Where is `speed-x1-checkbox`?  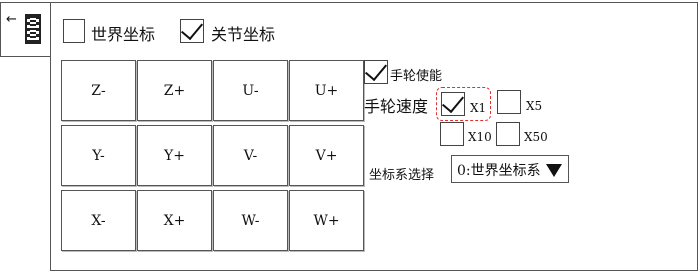
speed-x1-checkbox is located at coordinates (453, 103).